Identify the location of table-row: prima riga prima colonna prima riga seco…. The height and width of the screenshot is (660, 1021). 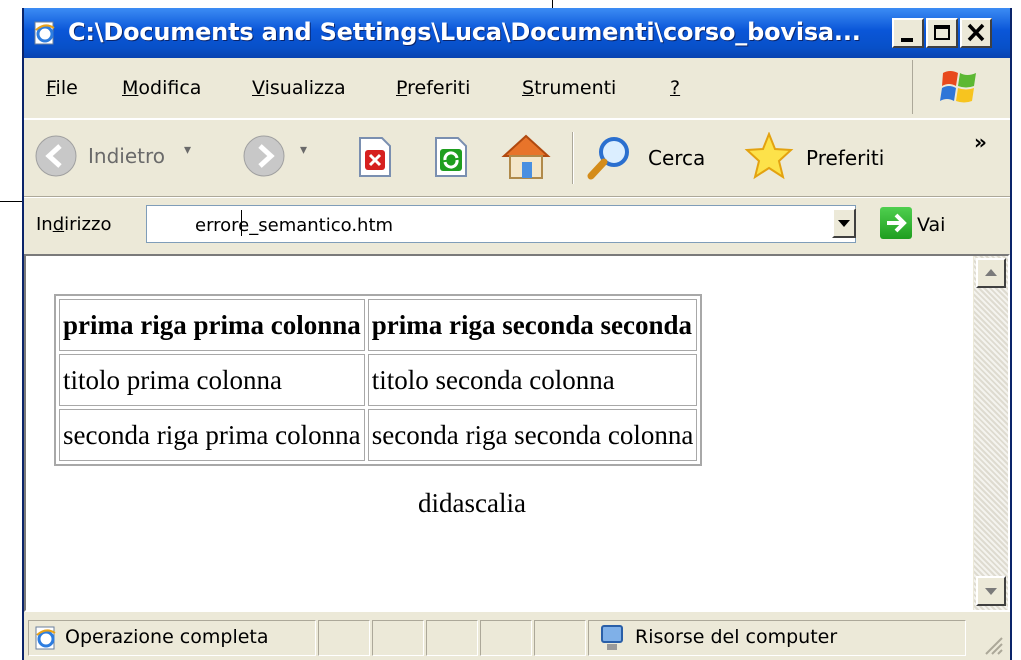
(378, 325).